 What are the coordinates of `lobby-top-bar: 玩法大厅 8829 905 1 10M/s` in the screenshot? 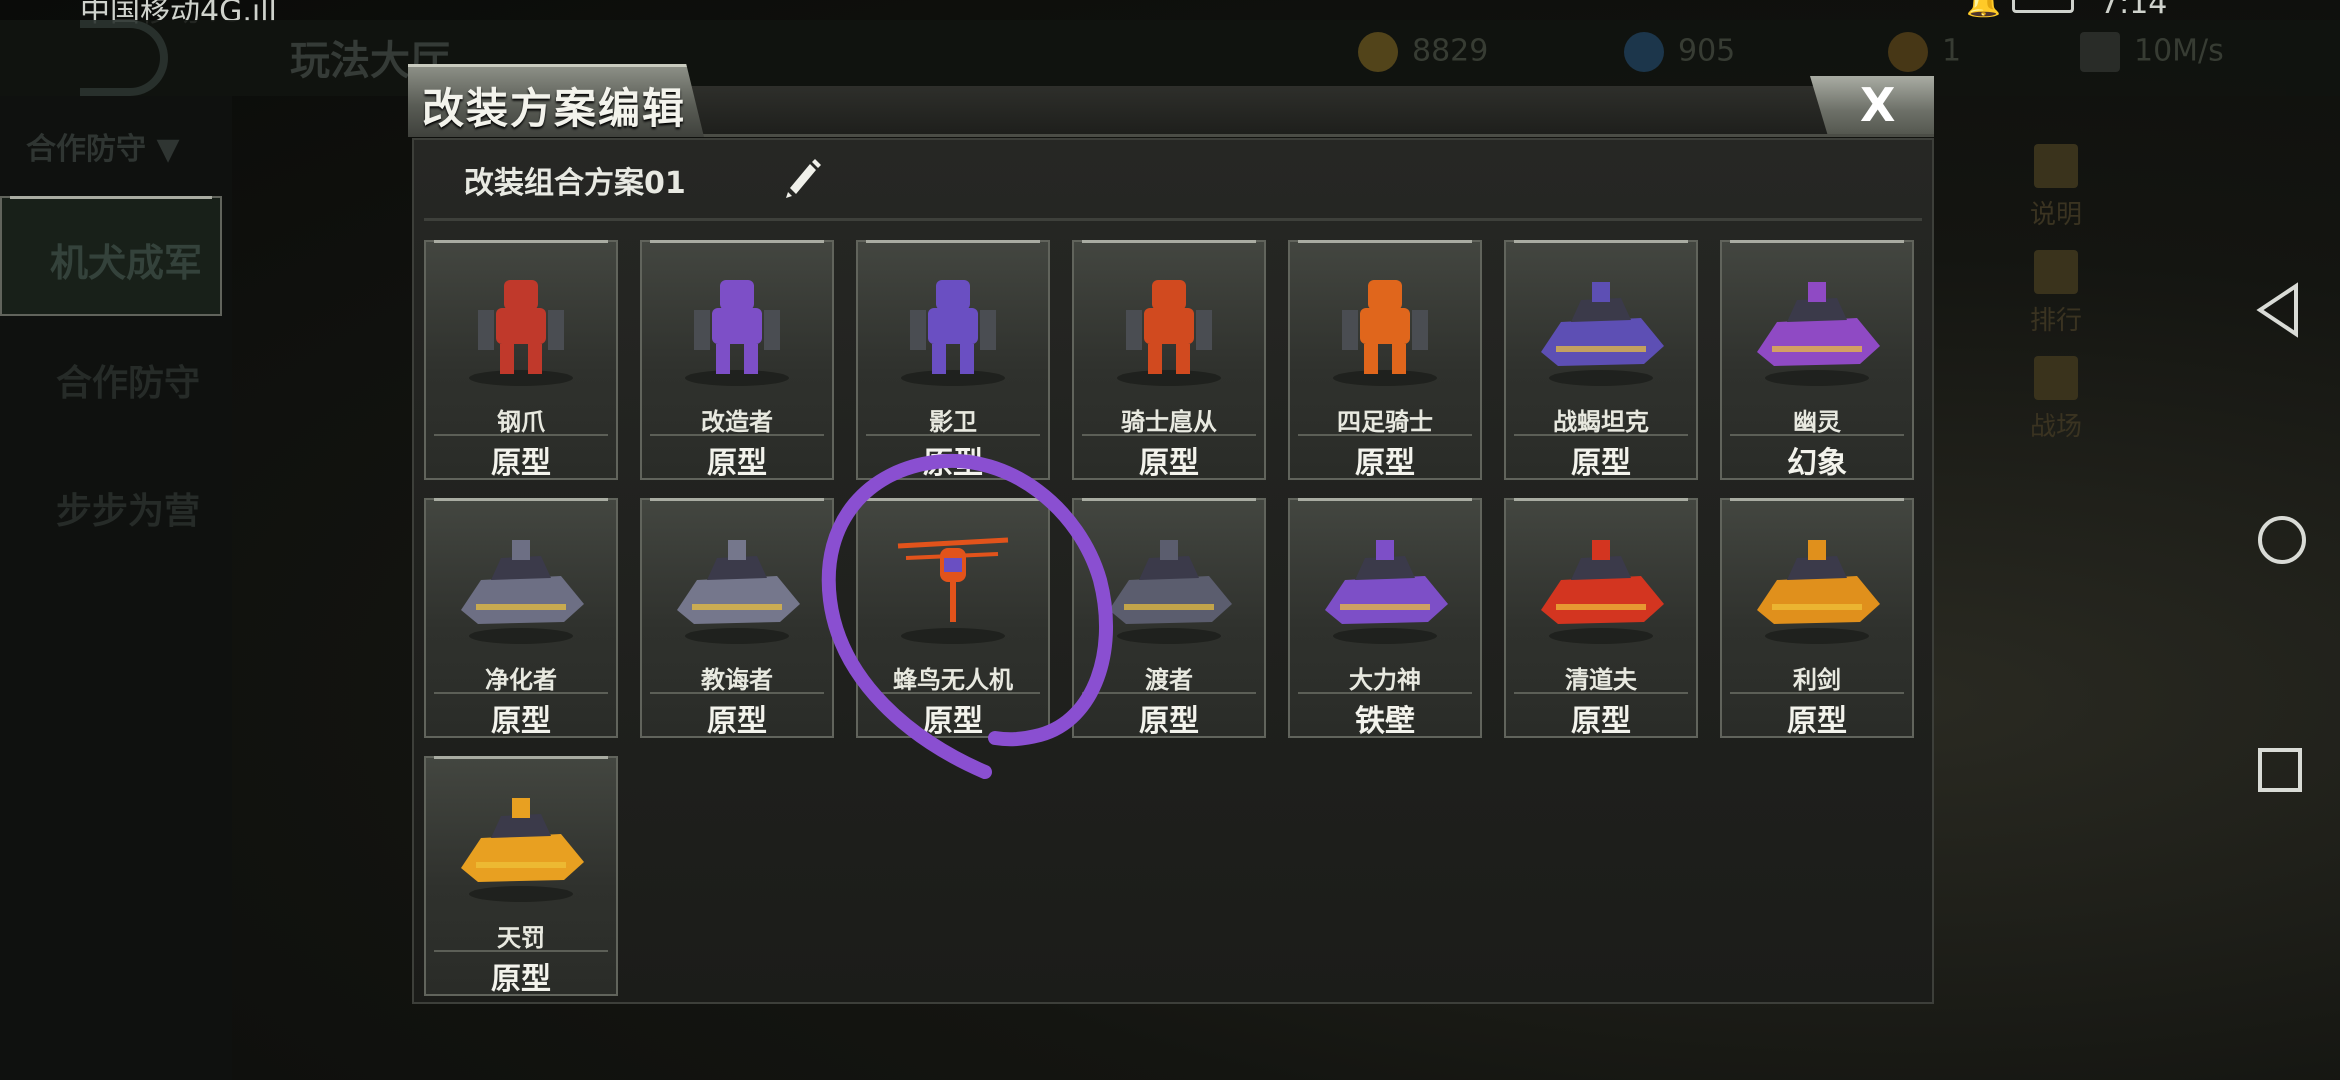 It's located at (1170, 58).